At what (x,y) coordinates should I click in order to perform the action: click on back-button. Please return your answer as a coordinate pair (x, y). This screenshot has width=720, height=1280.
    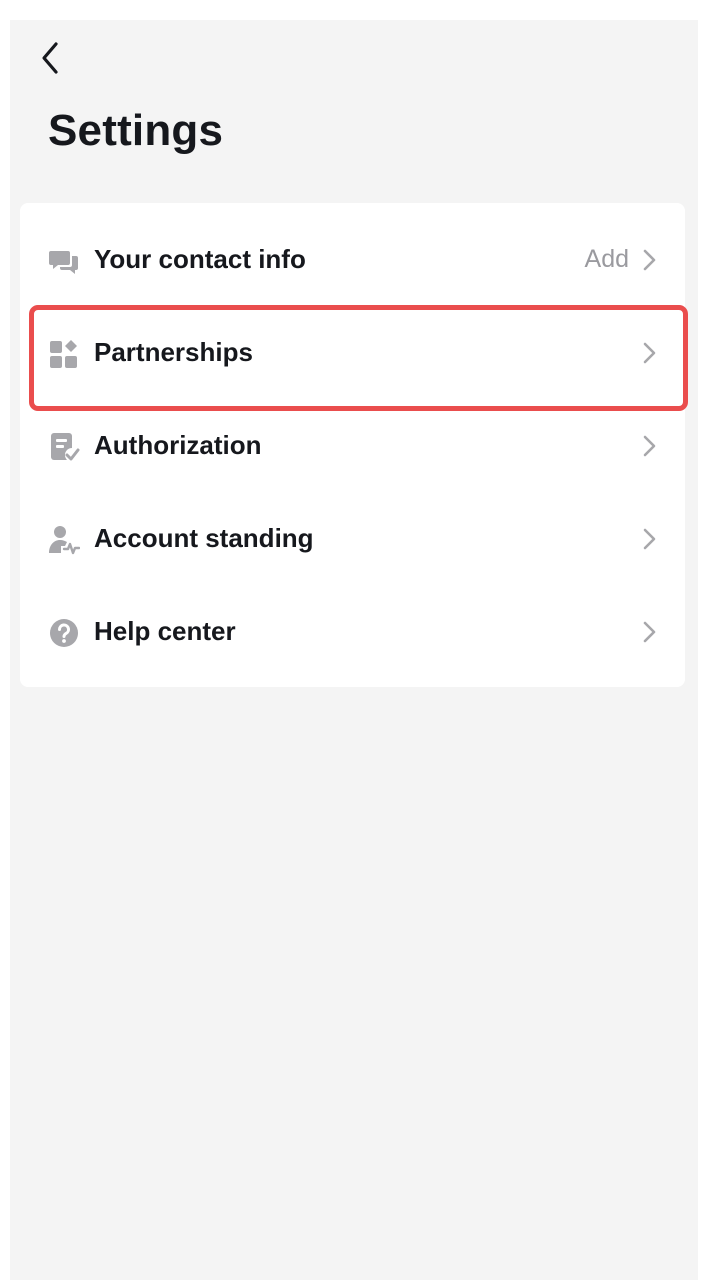
    Looking at the image, I should click on (50, 58).